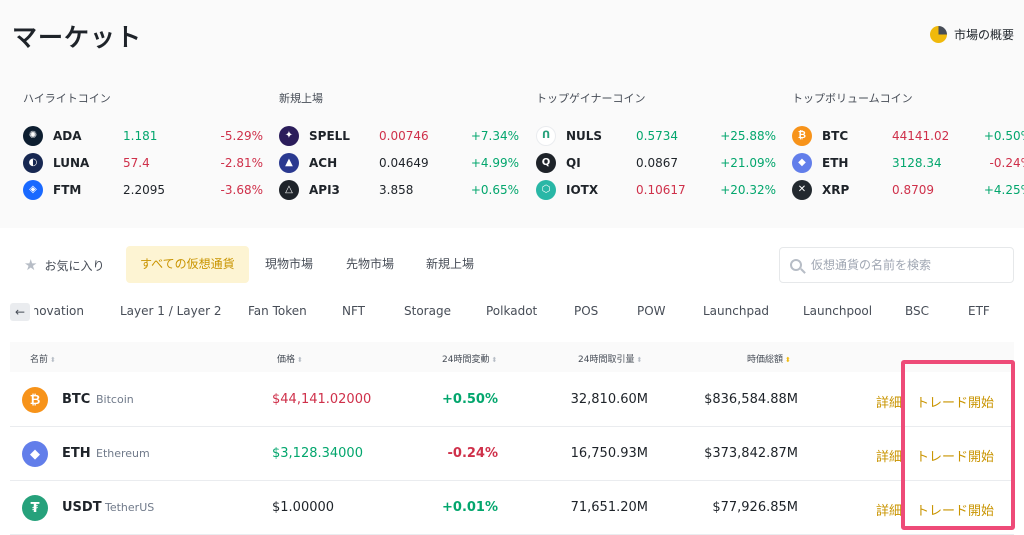  What do you see at coordinates (370, 264) in the screenshot?
I see `tab-futures-market: 先物市場` at bounding box center [370, 264].